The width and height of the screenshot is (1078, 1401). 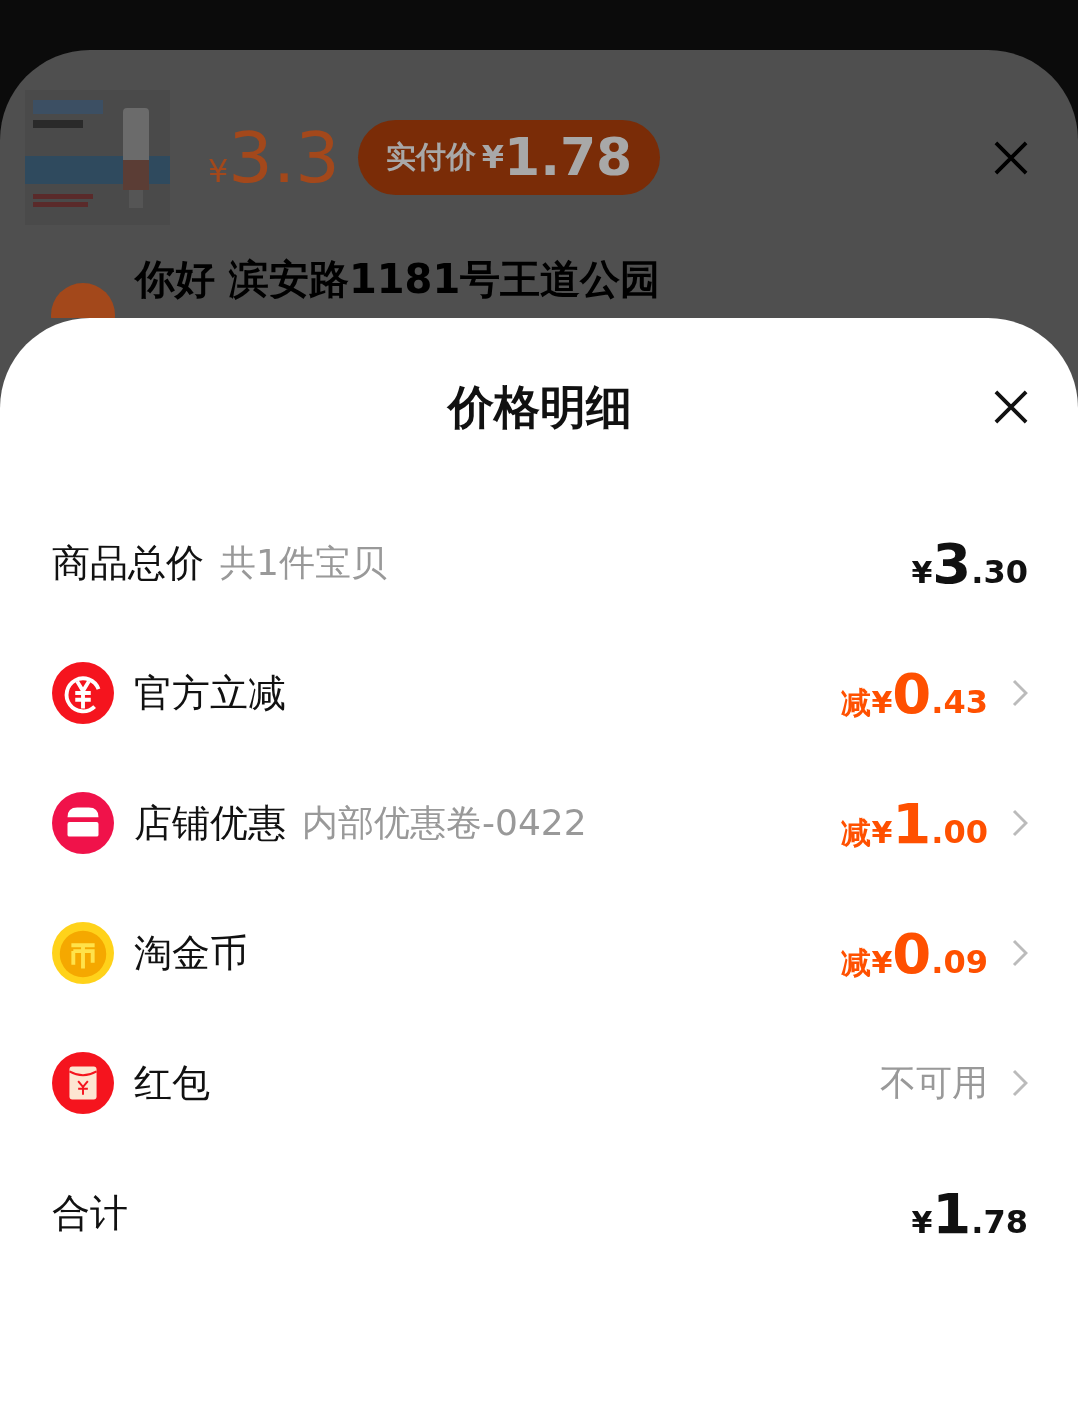 I want to click on row-note: 共1件宝贝, so click(x=303, y=562).